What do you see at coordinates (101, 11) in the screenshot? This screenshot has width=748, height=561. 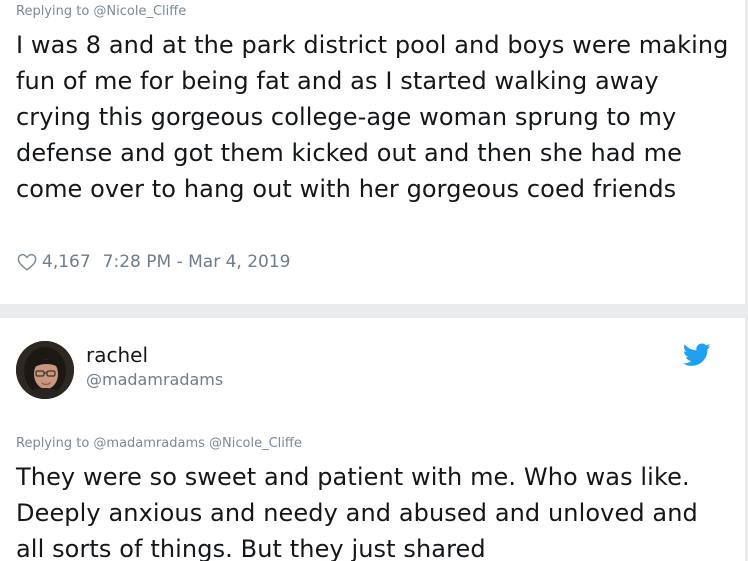 I see `replying-to-label: Replying to @Nicole_Cliffe` at bounding box center [101, 11].